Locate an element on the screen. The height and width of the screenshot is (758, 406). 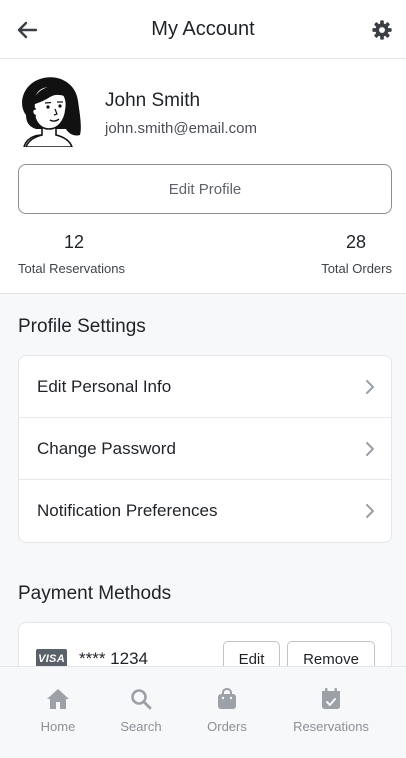
calendar-check-icon is located at coordinates (331, 699).